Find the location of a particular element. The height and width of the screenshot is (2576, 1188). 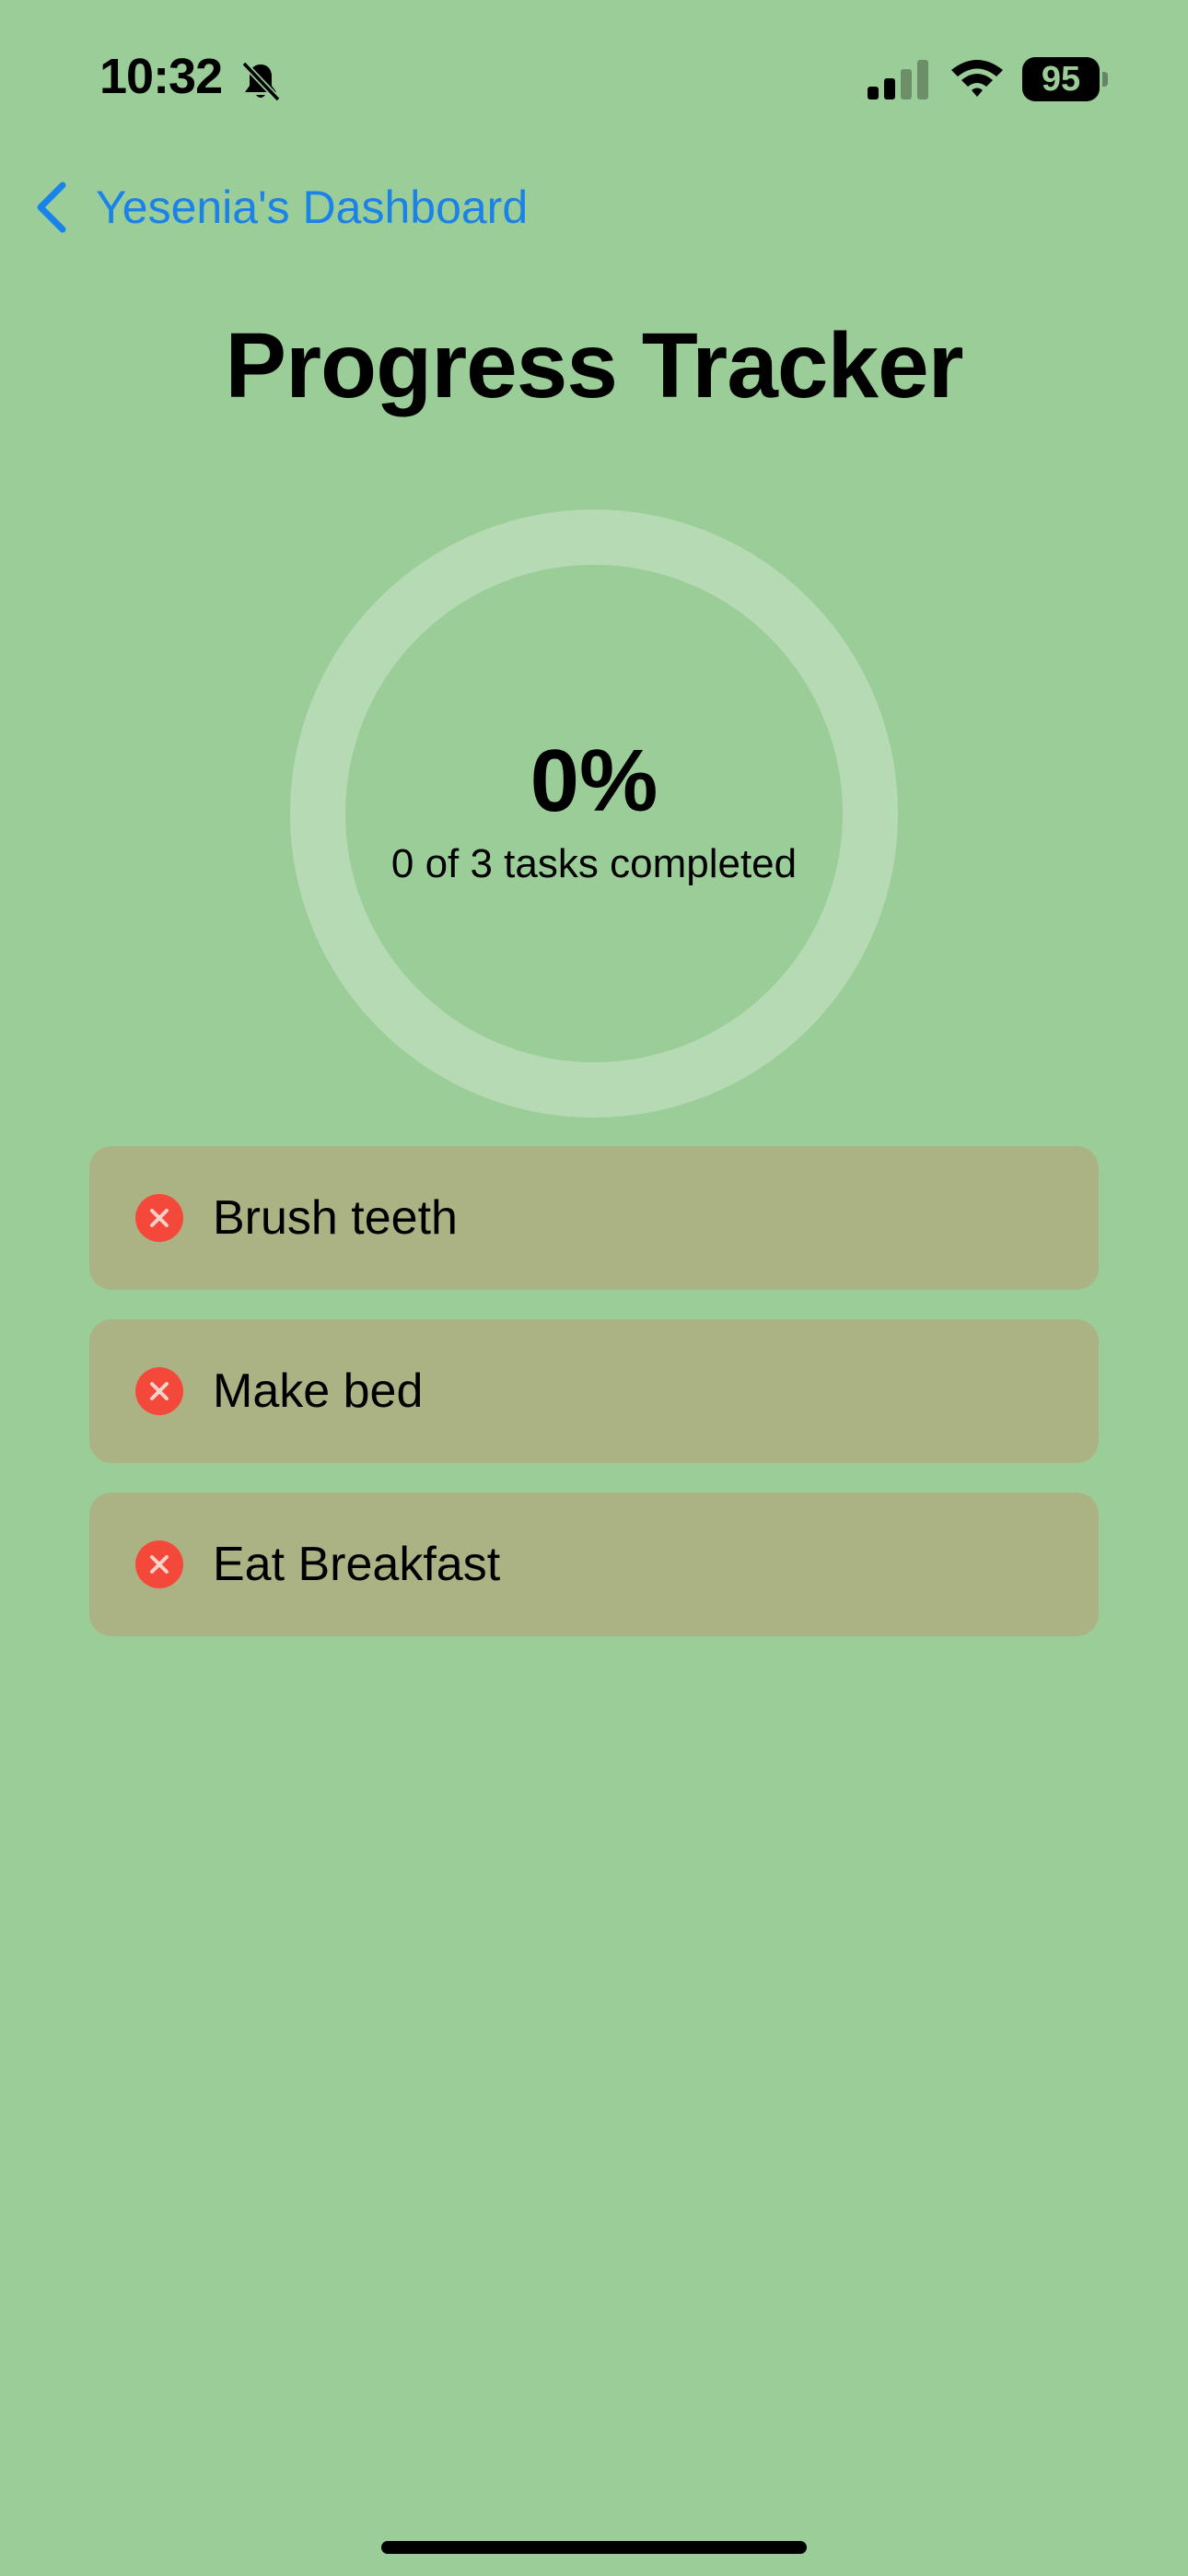

battery-cap is located at coordinates (1105, 79).